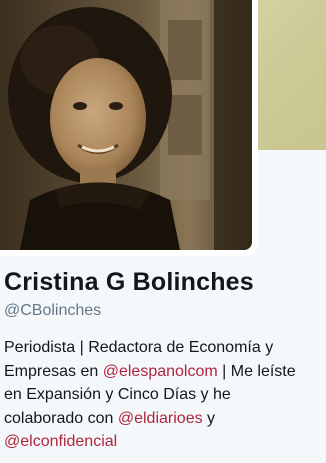  What do you see at coordinates (117, 394) in the screenshot?
I see `bio-line-3: en Expansión y Cinco Días y he` at bounding box center [117, 394].